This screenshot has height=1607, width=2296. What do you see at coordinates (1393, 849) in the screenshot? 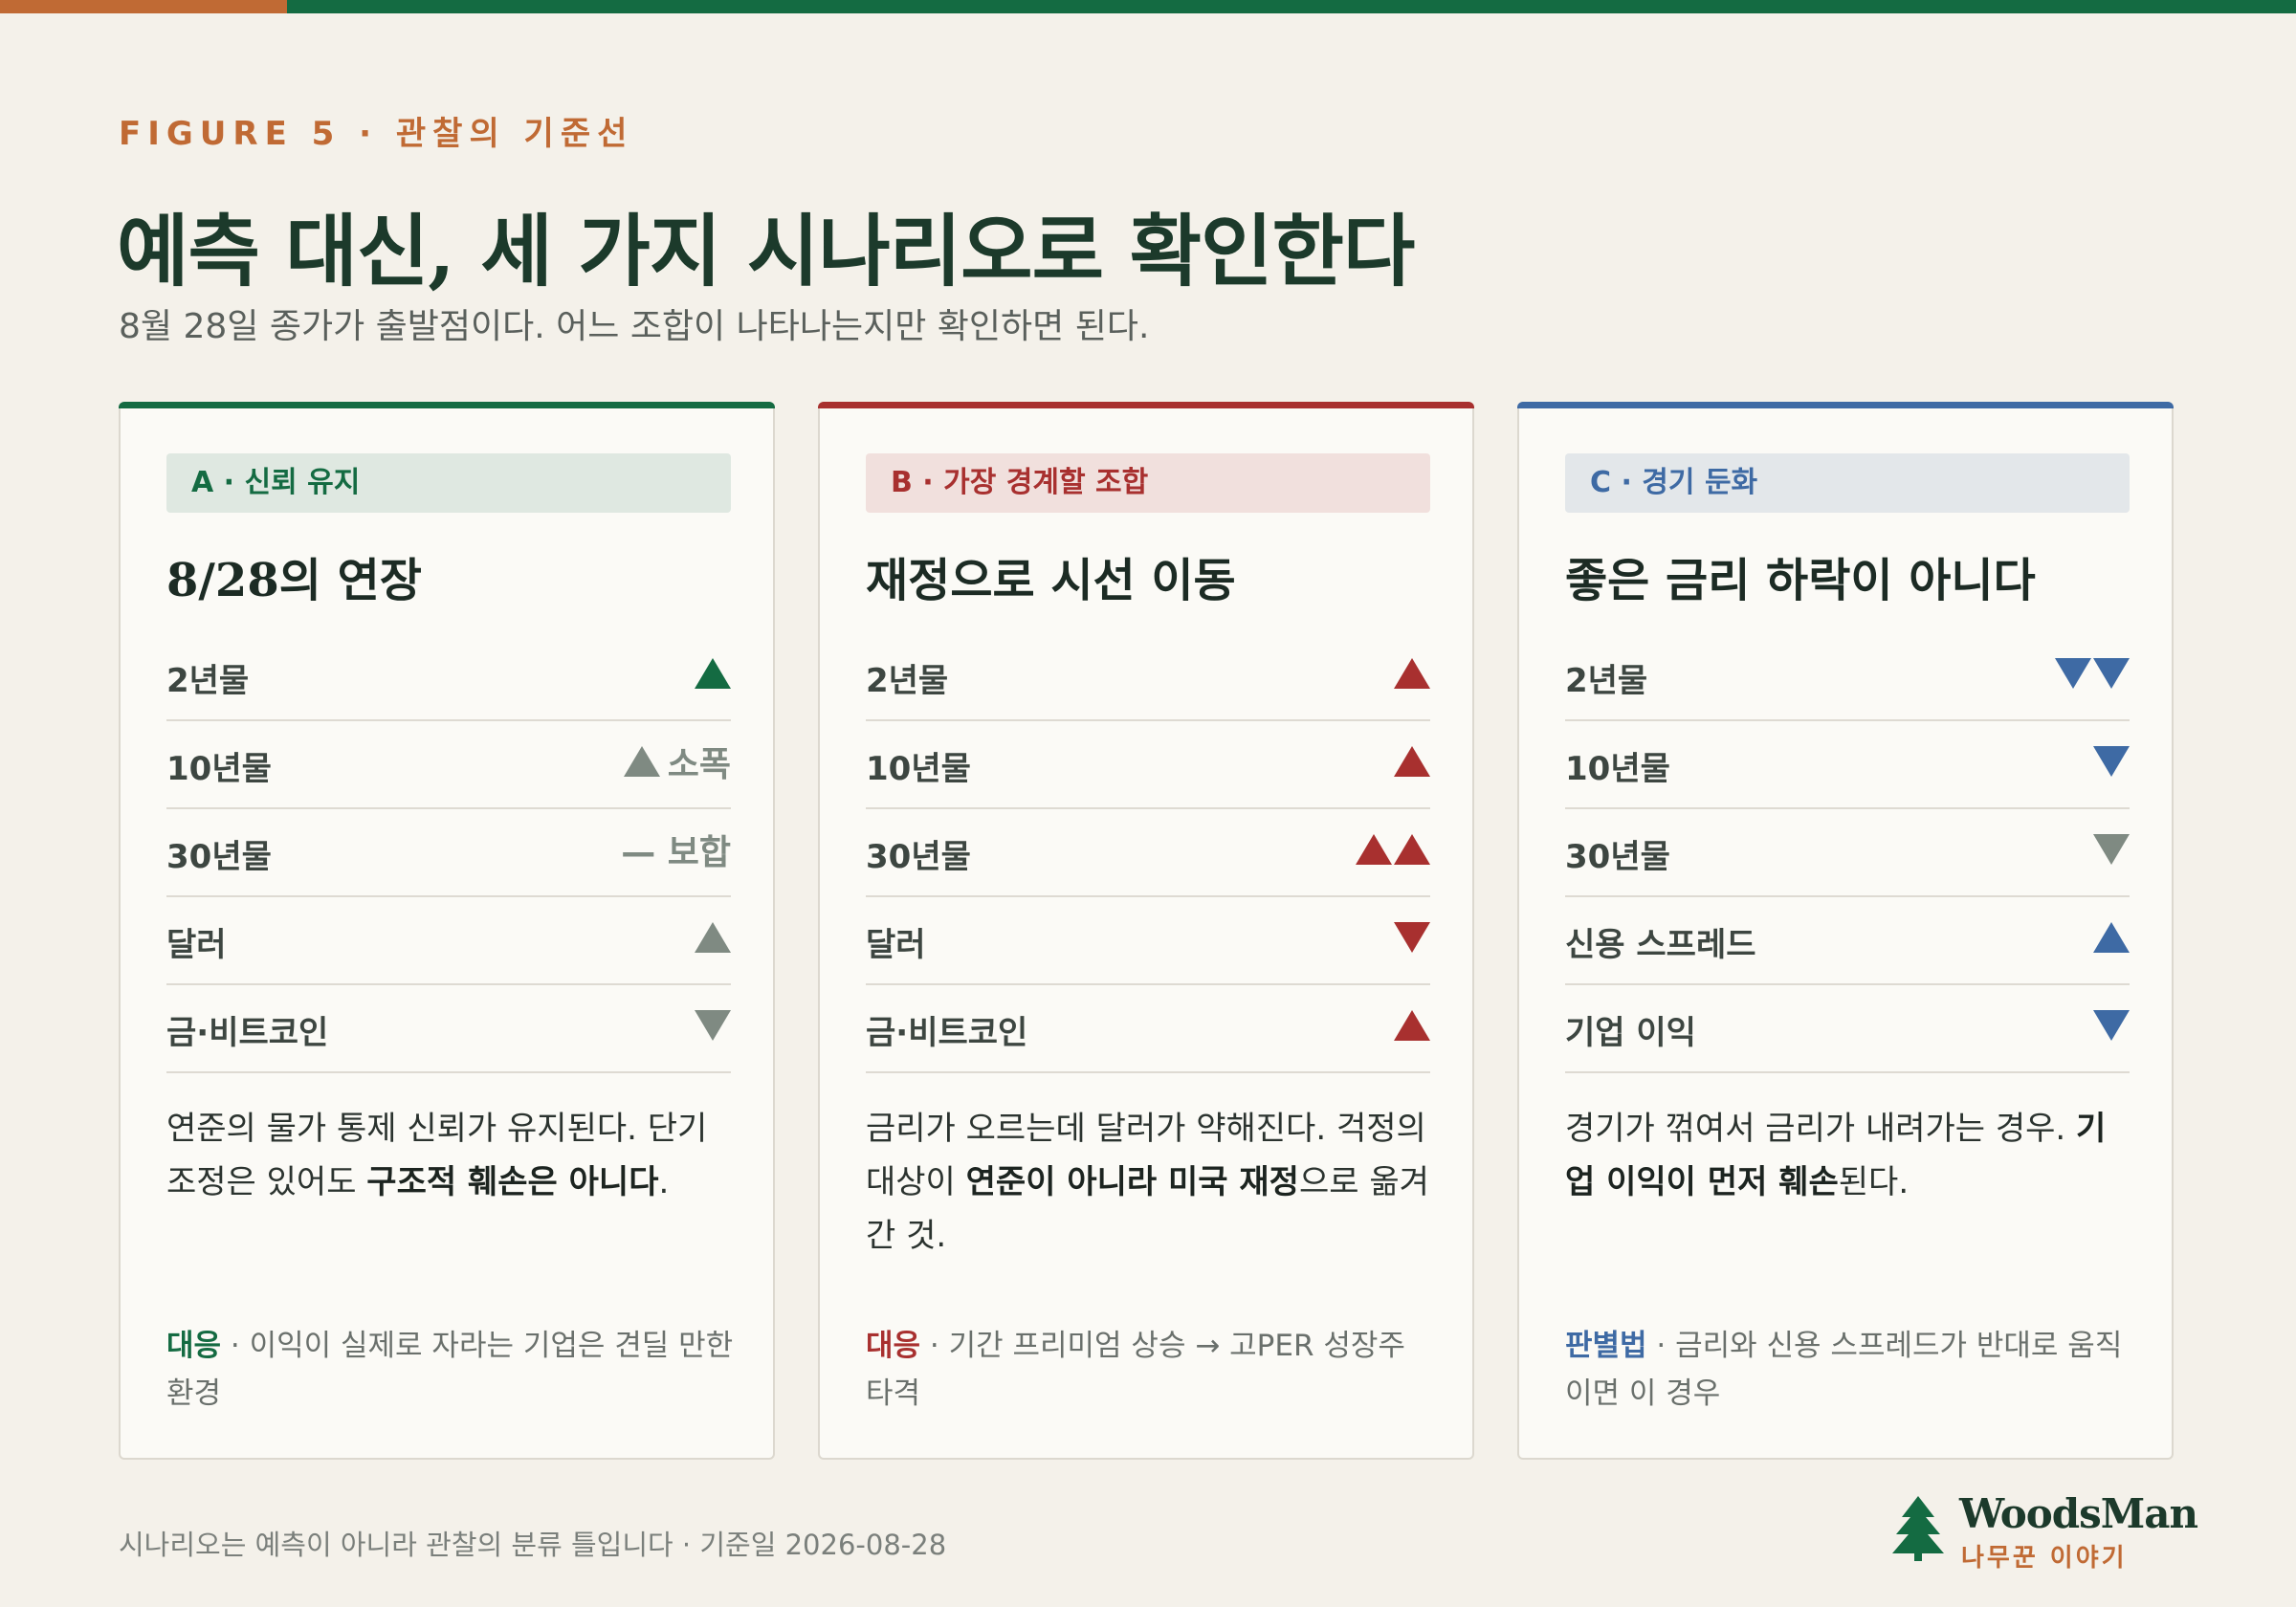
I see `indicator-double-triangle-up-icon` at bounding box center [1393, 849].